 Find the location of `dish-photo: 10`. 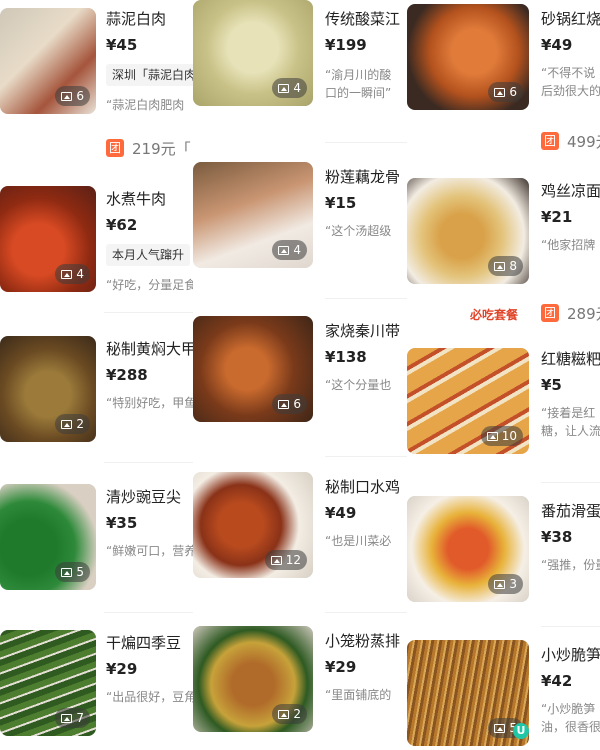

dish-photo: 10 is located at coordinates (468, 401).